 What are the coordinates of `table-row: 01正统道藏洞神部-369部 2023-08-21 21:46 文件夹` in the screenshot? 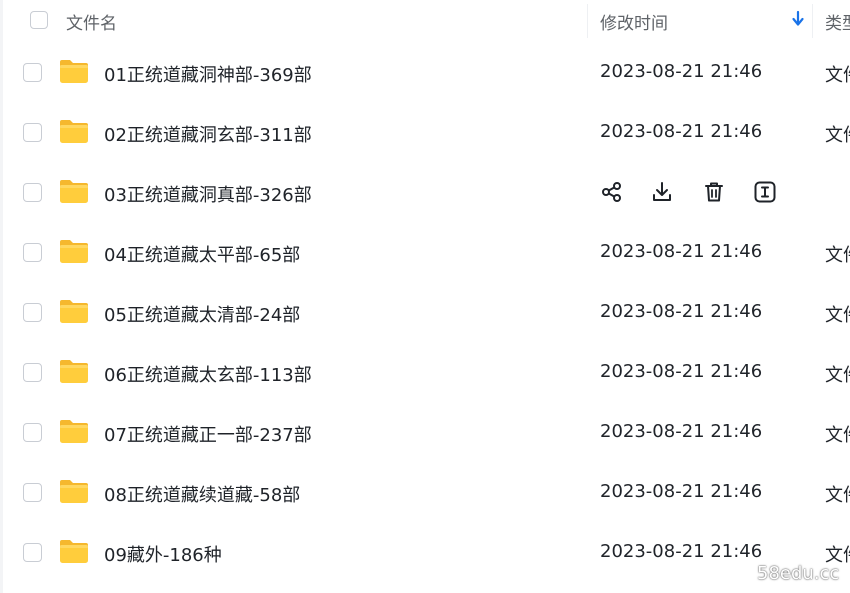 It's located at (425, 72).